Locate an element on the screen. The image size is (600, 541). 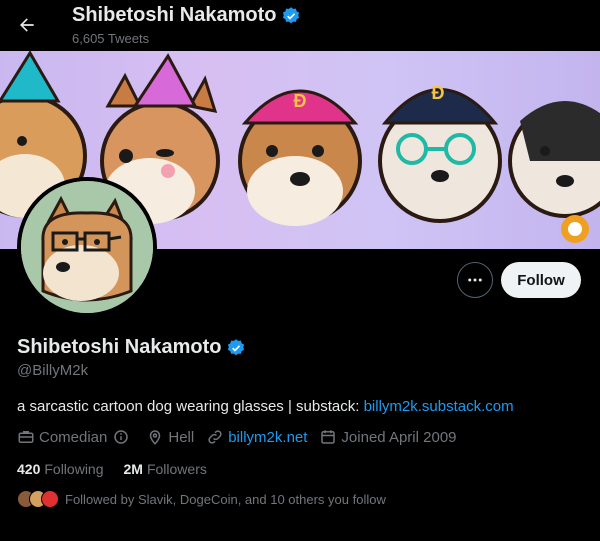
tweet-count: 6,605 Tweets is located at coordinates (111, 38).